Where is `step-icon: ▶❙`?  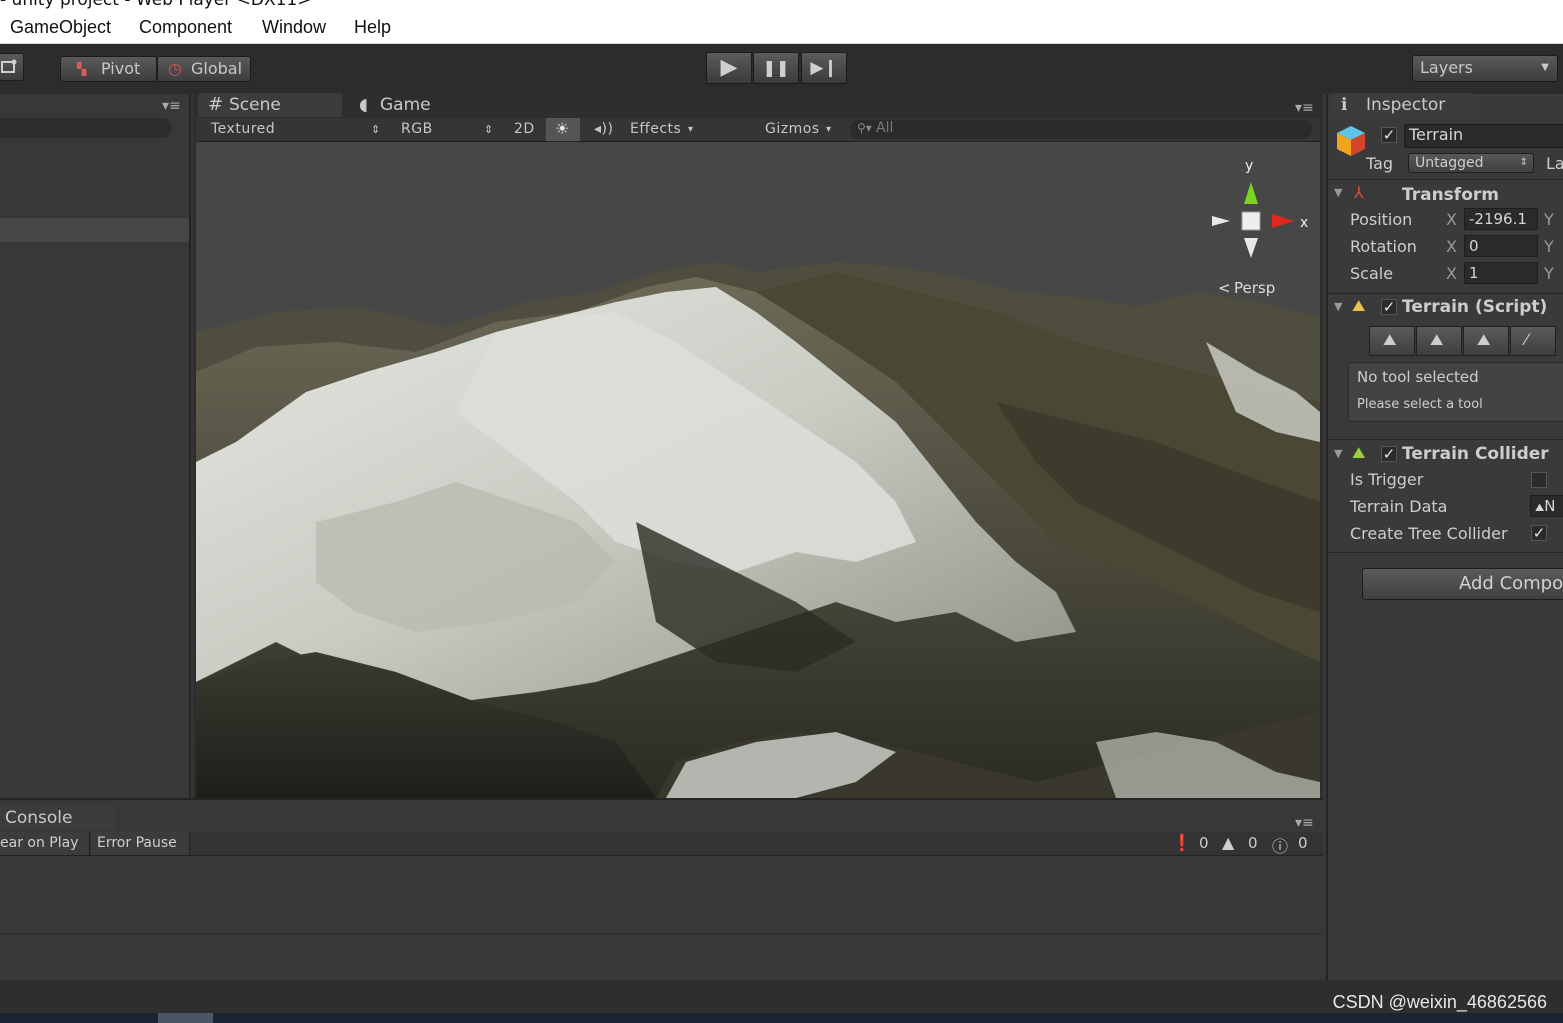 step-icon: ▶❙ is located at coordinates (824, 68).